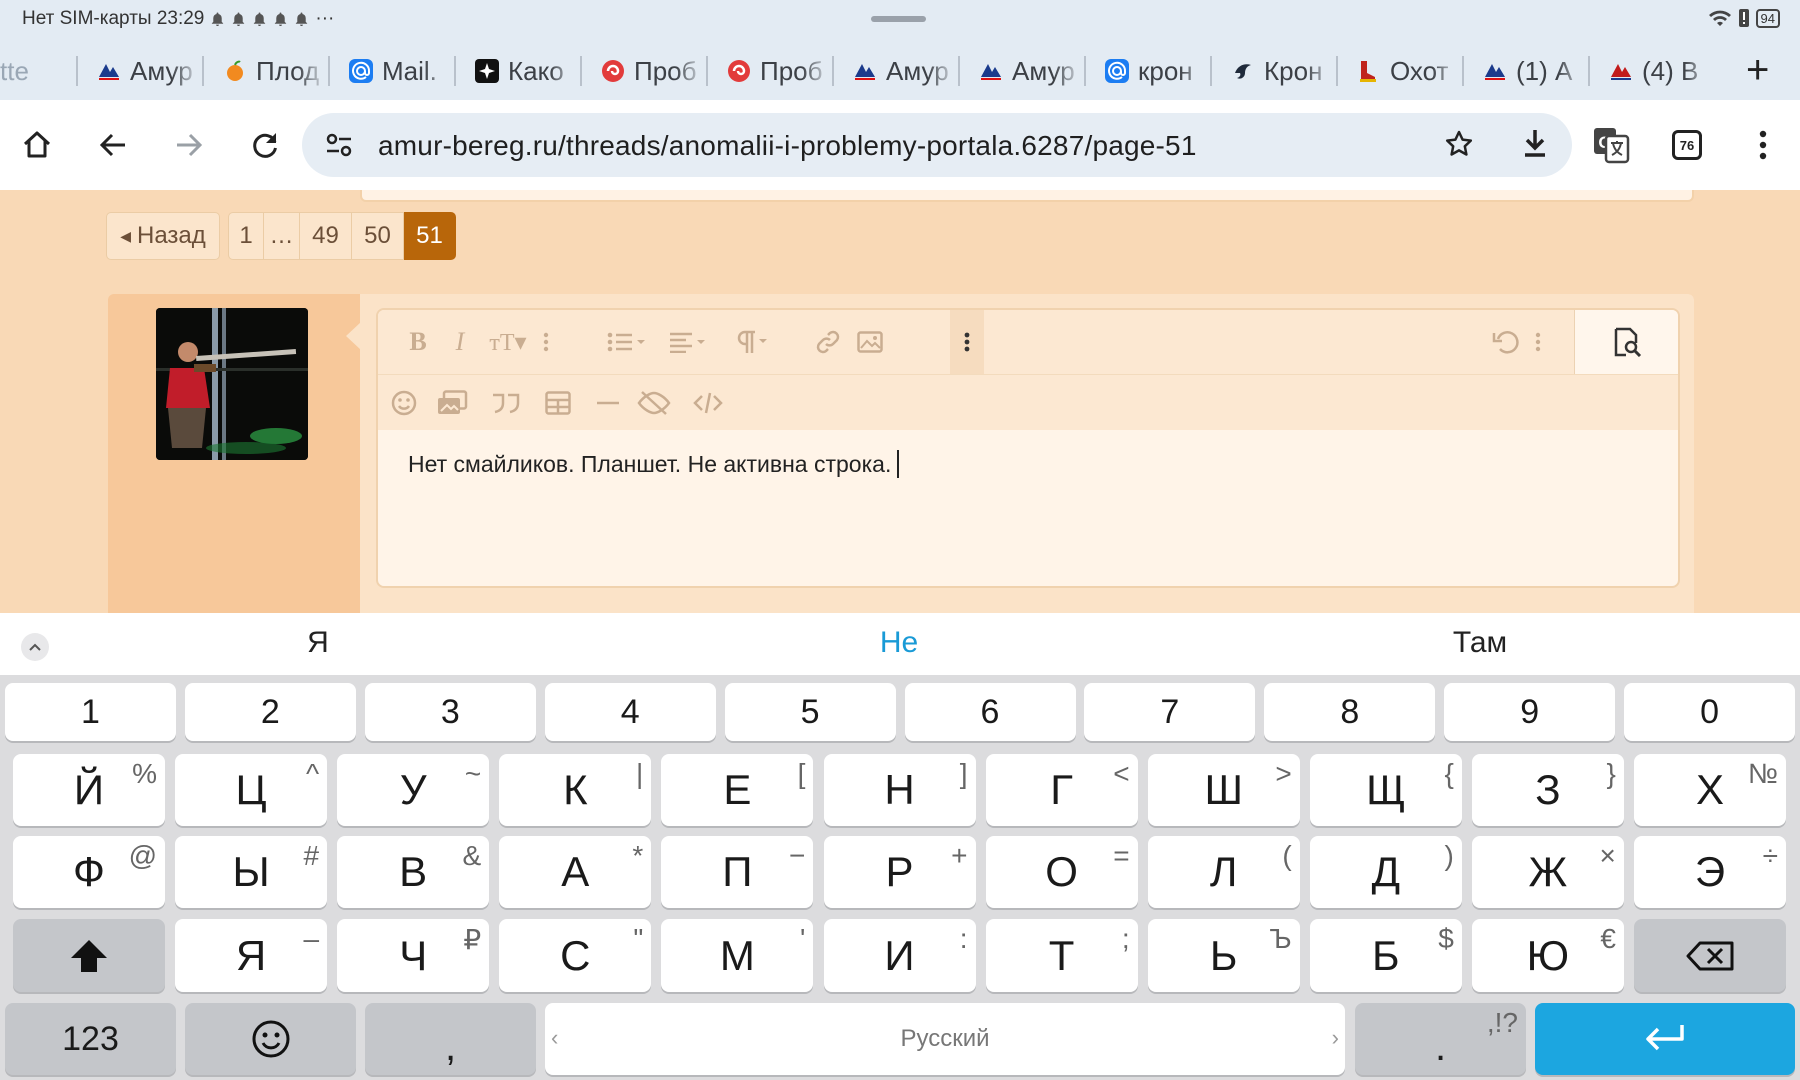 This screenshot has width=1800, height=1080. I want to click on back-arrow-icon, so click(113, 145).